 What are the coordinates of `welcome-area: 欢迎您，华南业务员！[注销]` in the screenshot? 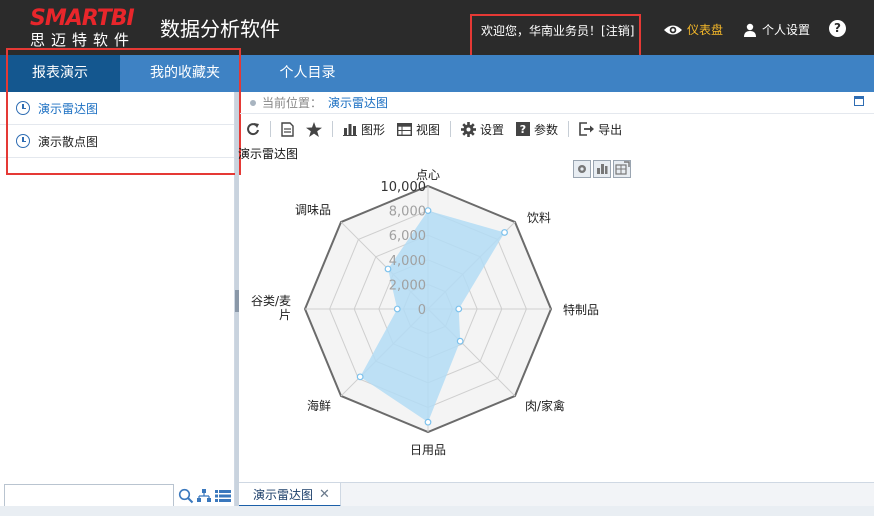 It's located at (555, 35).